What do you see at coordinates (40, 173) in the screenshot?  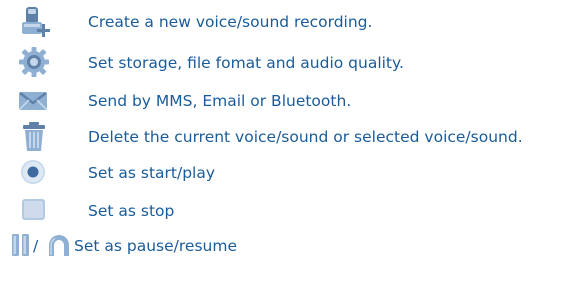 I see `play-icon` at bounding box center [40, 173].